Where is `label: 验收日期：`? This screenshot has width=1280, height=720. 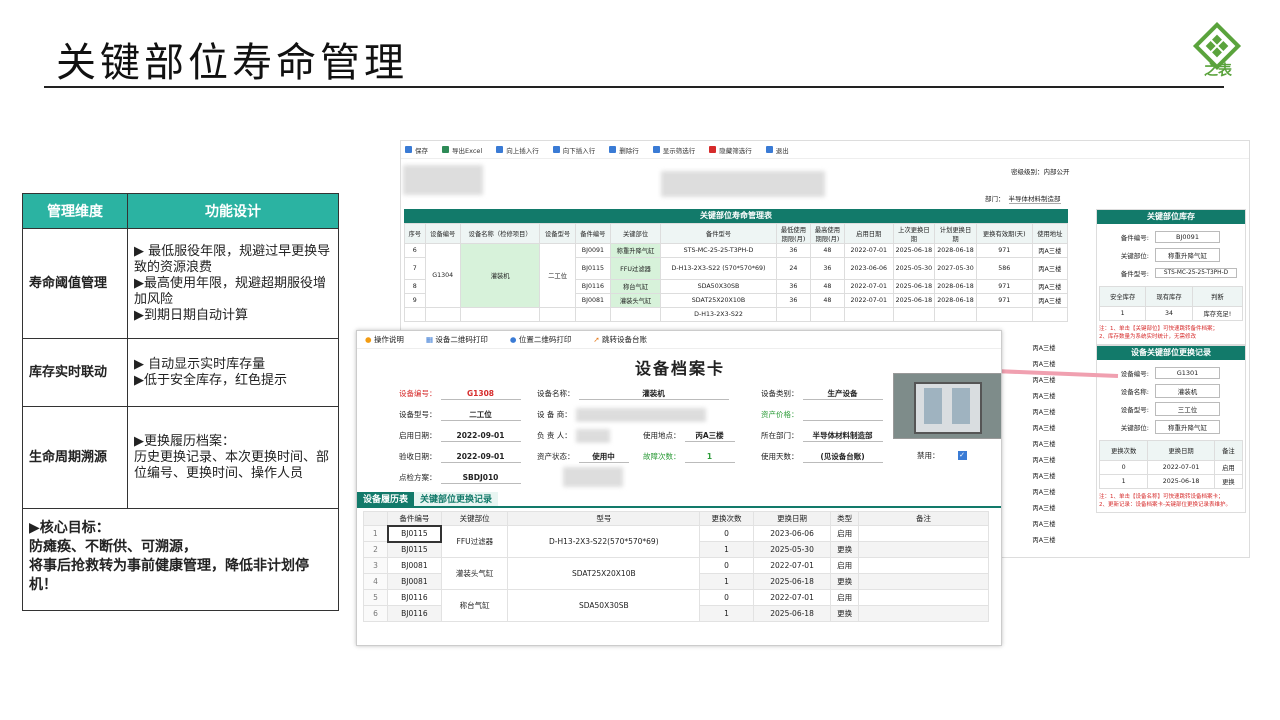
label: 验收日期： is located at coordinates (418, 456).